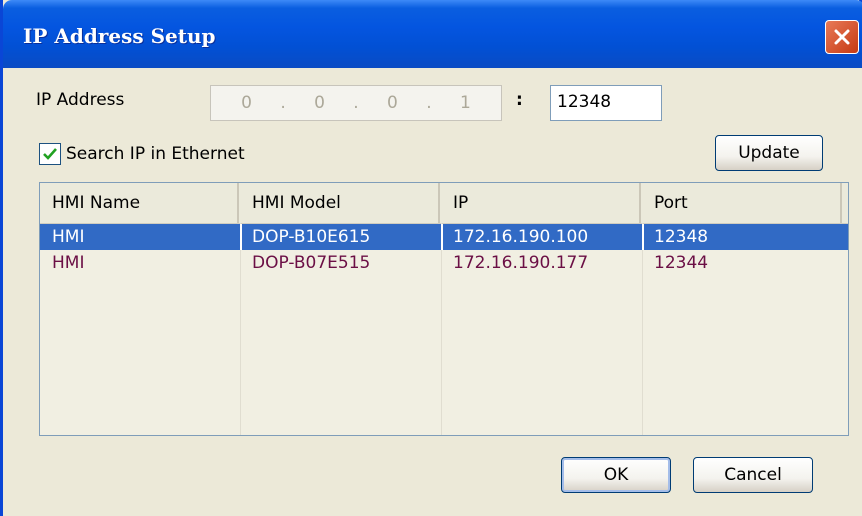 The width and height of the screenshot is (862, 516). Describe the element at coordinates (616, 475) in the screenshot. I see `ok-button: OK` at that location.